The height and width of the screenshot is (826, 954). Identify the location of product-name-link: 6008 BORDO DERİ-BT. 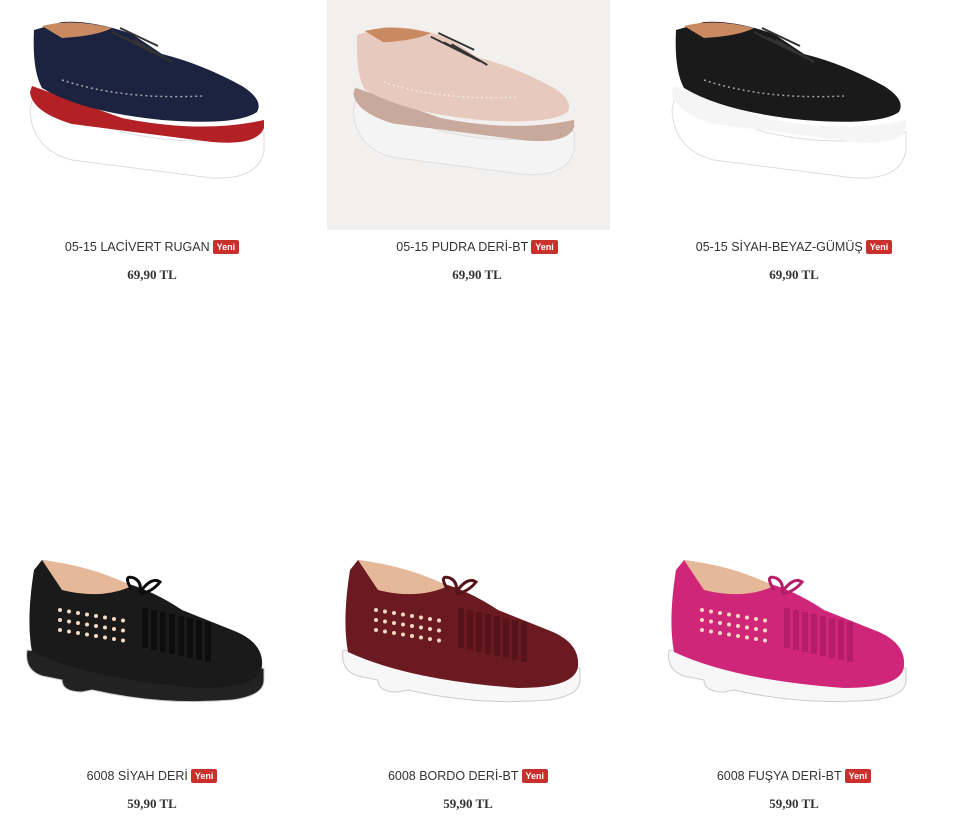
(453, 776).